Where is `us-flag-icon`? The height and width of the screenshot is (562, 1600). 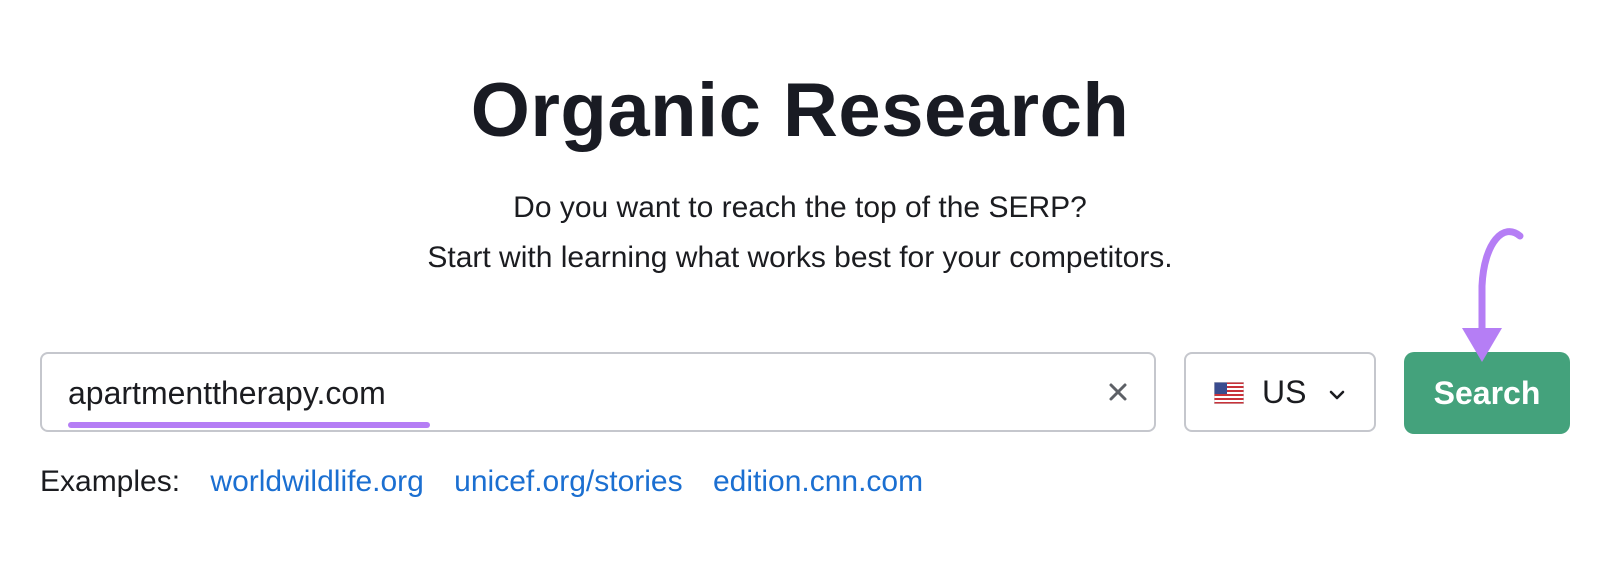
us-flag-icon is located at coordinates (1229, 393).